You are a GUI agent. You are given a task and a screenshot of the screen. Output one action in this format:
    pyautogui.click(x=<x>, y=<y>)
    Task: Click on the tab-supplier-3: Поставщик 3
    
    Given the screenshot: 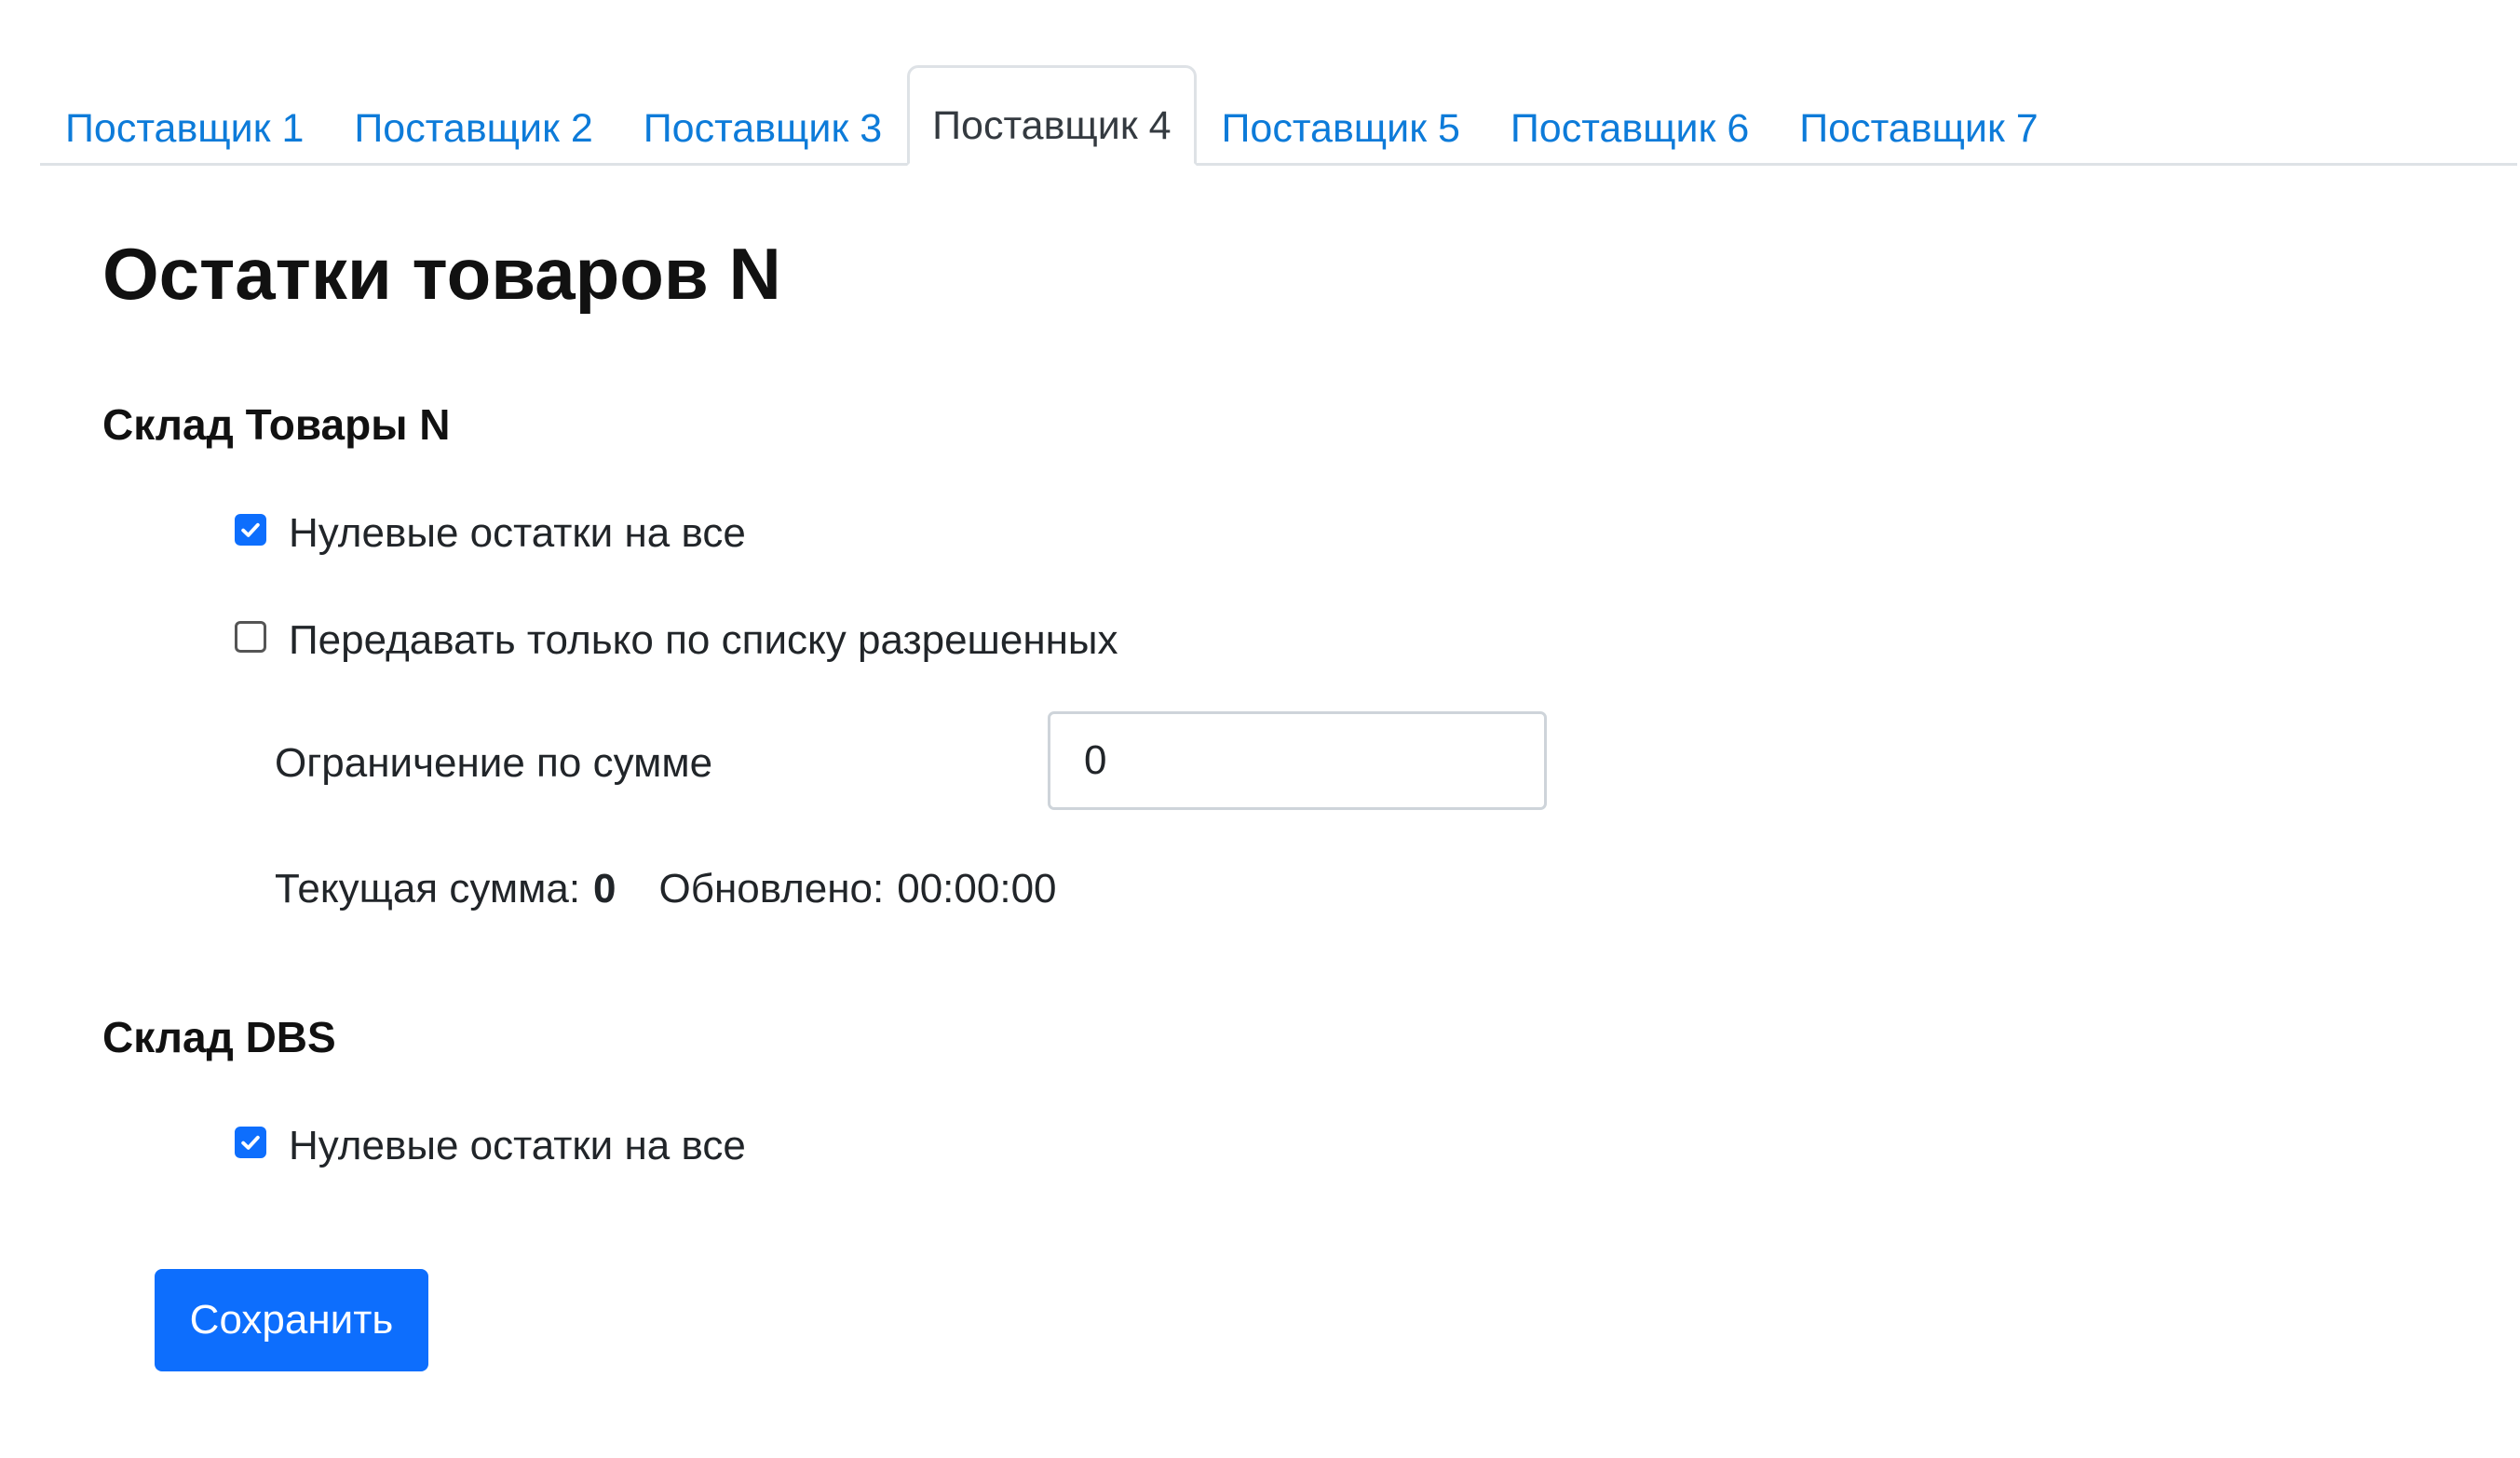 What is the action you would take?
    pyautogui.click(x=762, y=117)
    